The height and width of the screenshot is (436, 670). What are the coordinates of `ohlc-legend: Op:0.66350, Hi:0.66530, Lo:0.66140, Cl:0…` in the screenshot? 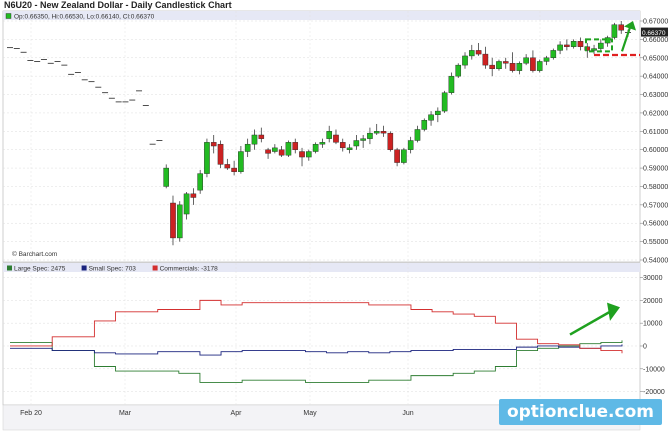 It's located at (84, 17).